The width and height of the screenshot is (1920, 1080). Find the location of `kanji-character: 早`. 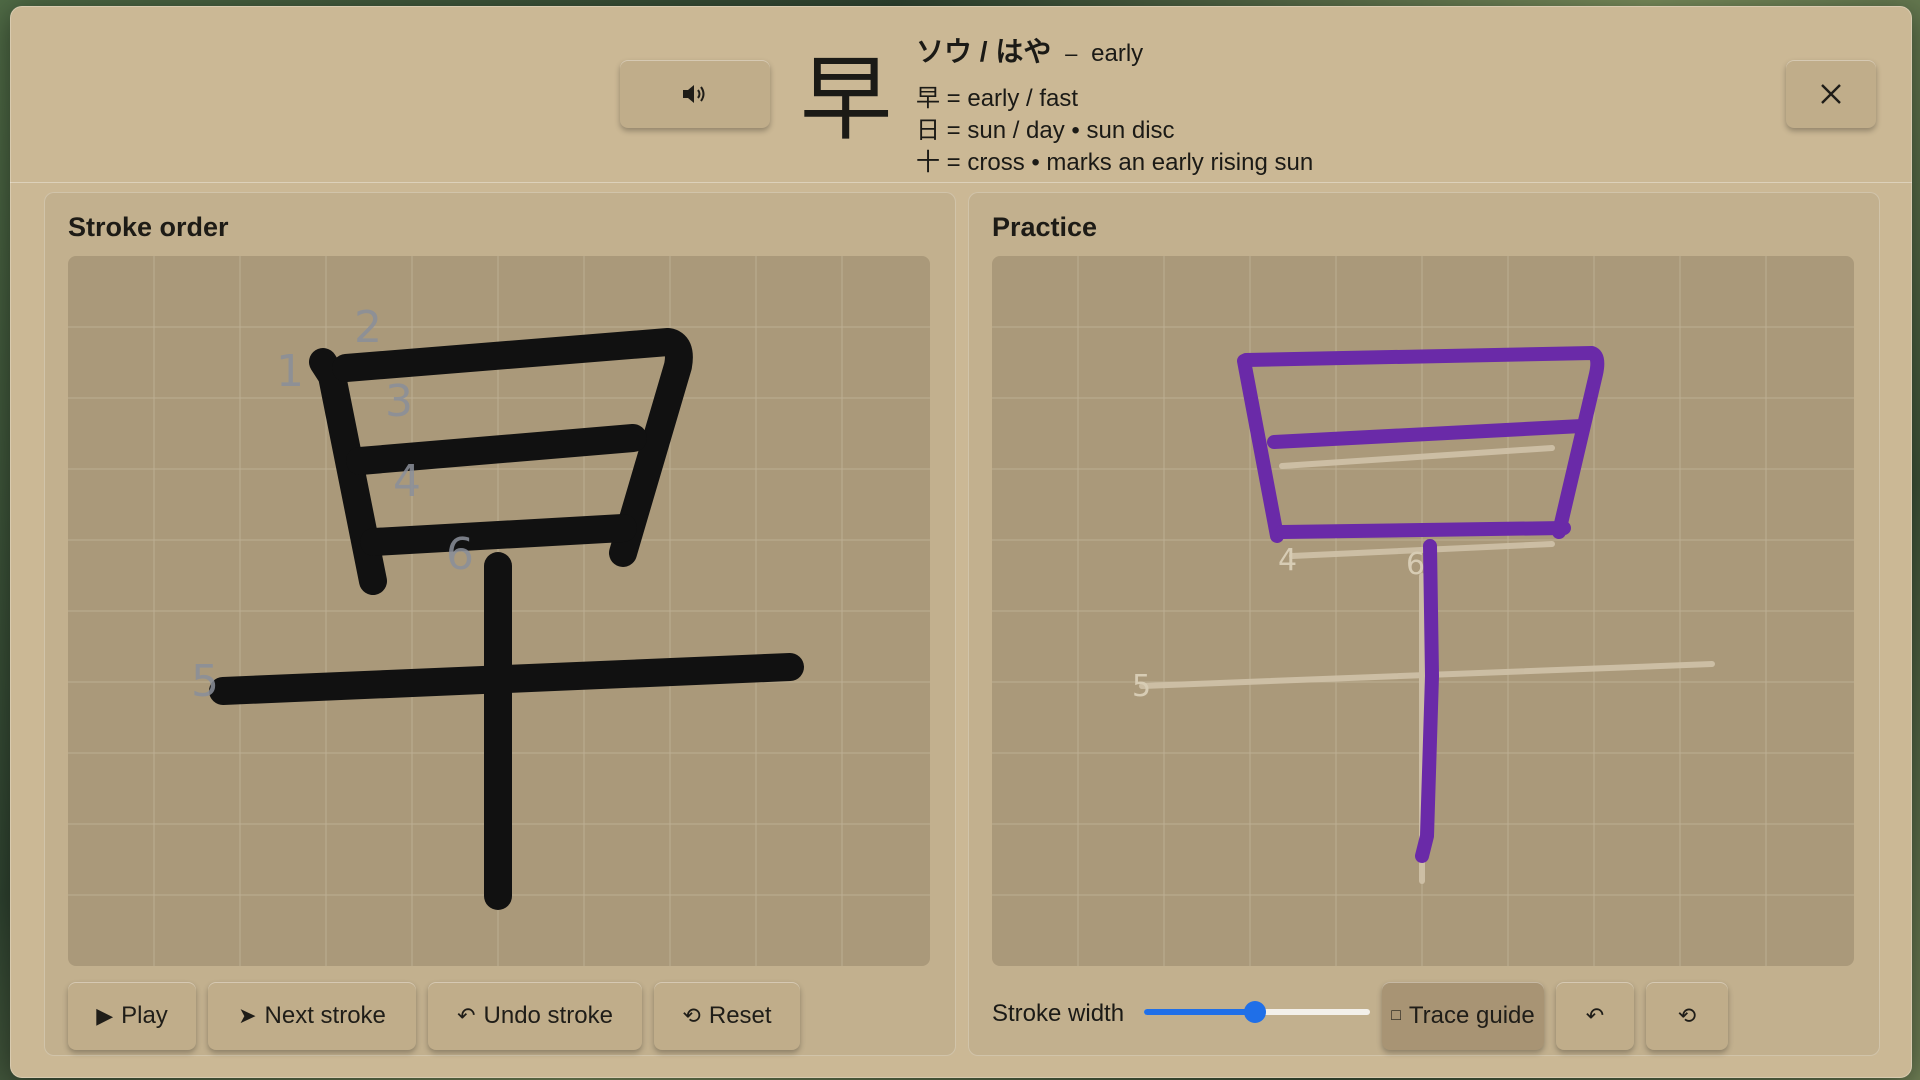

kanji-character: 早 is located at coordinates (846, 99).